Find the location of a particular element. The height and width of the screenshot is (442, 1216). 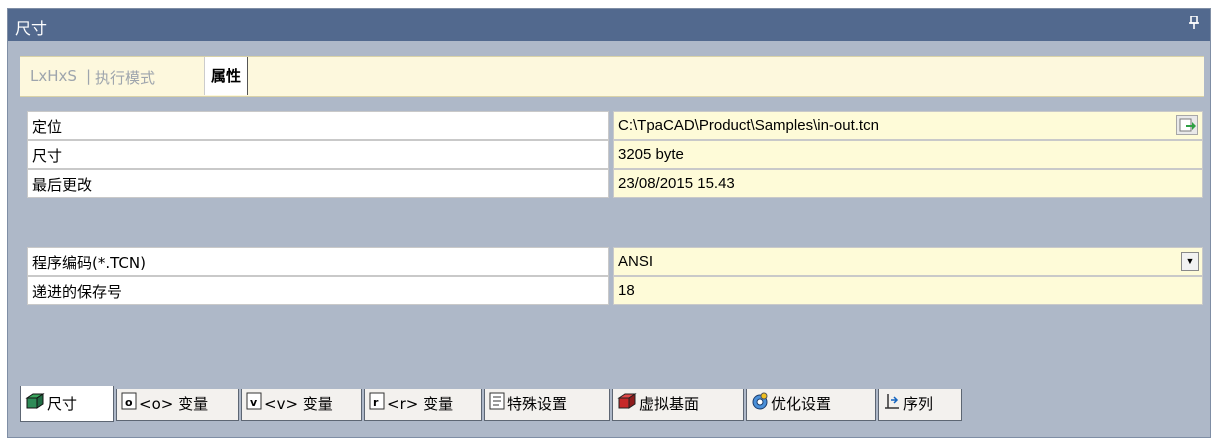

tab-label: 优化设置 is located at coordinates (801, 404).